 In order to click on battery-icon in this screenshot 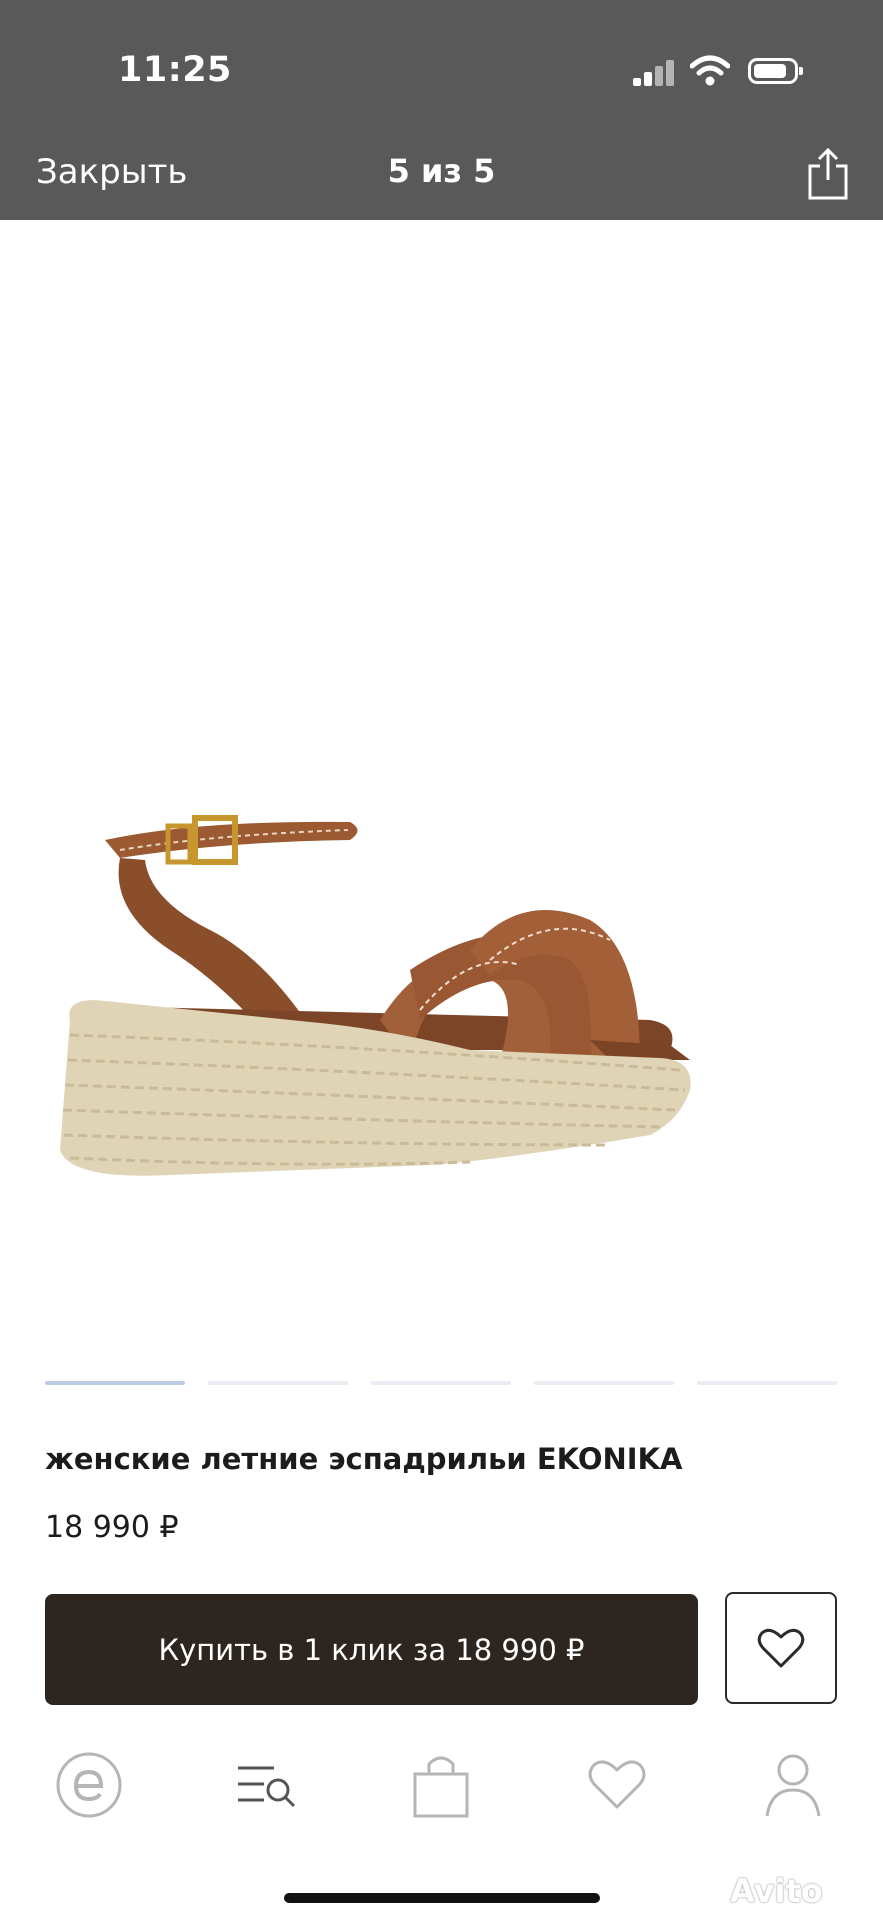, I will do `click(775, 71)`.